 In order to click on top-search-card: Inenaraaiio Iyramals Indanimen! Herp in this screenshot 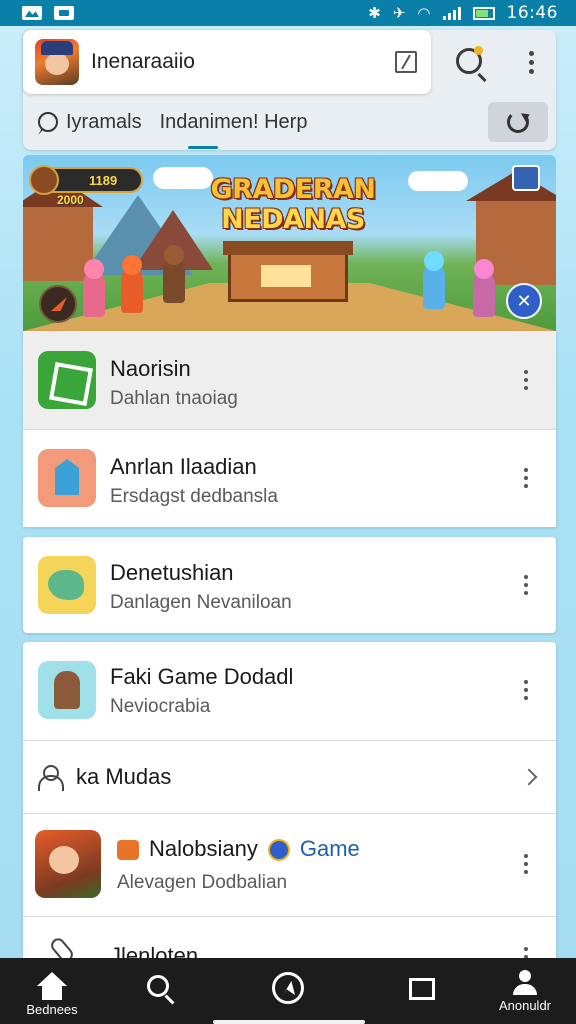, I will do `click(289, 90)`.